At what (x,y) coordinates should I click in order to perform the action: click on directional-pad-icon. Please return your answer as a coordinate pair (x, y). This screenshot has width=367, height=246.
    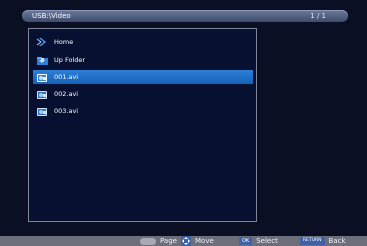
    Looking at the image, I should click on (186, 241).